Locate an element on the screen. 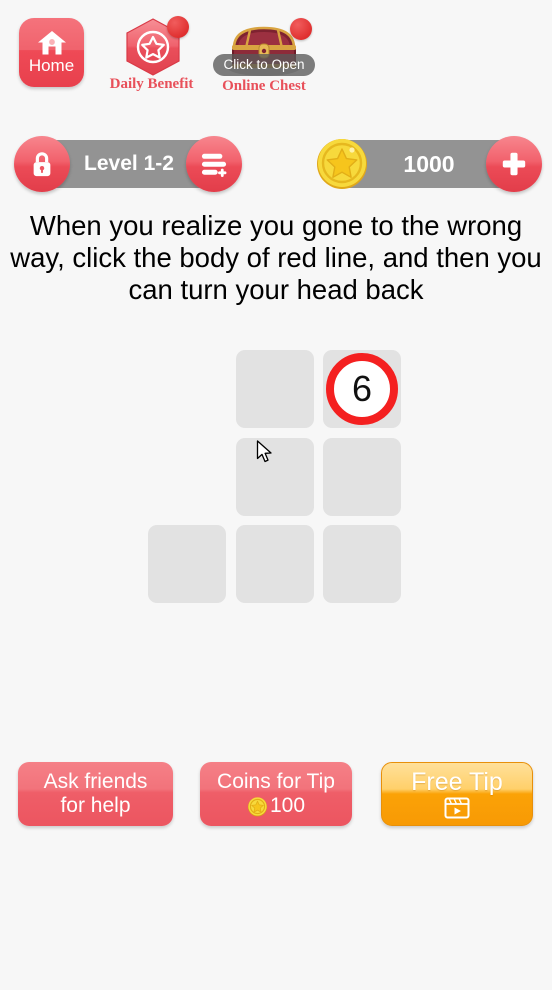 The width and height of the screenshot is (552, 990). grid-cell-r1c0 is located at coordinates (187, 477).